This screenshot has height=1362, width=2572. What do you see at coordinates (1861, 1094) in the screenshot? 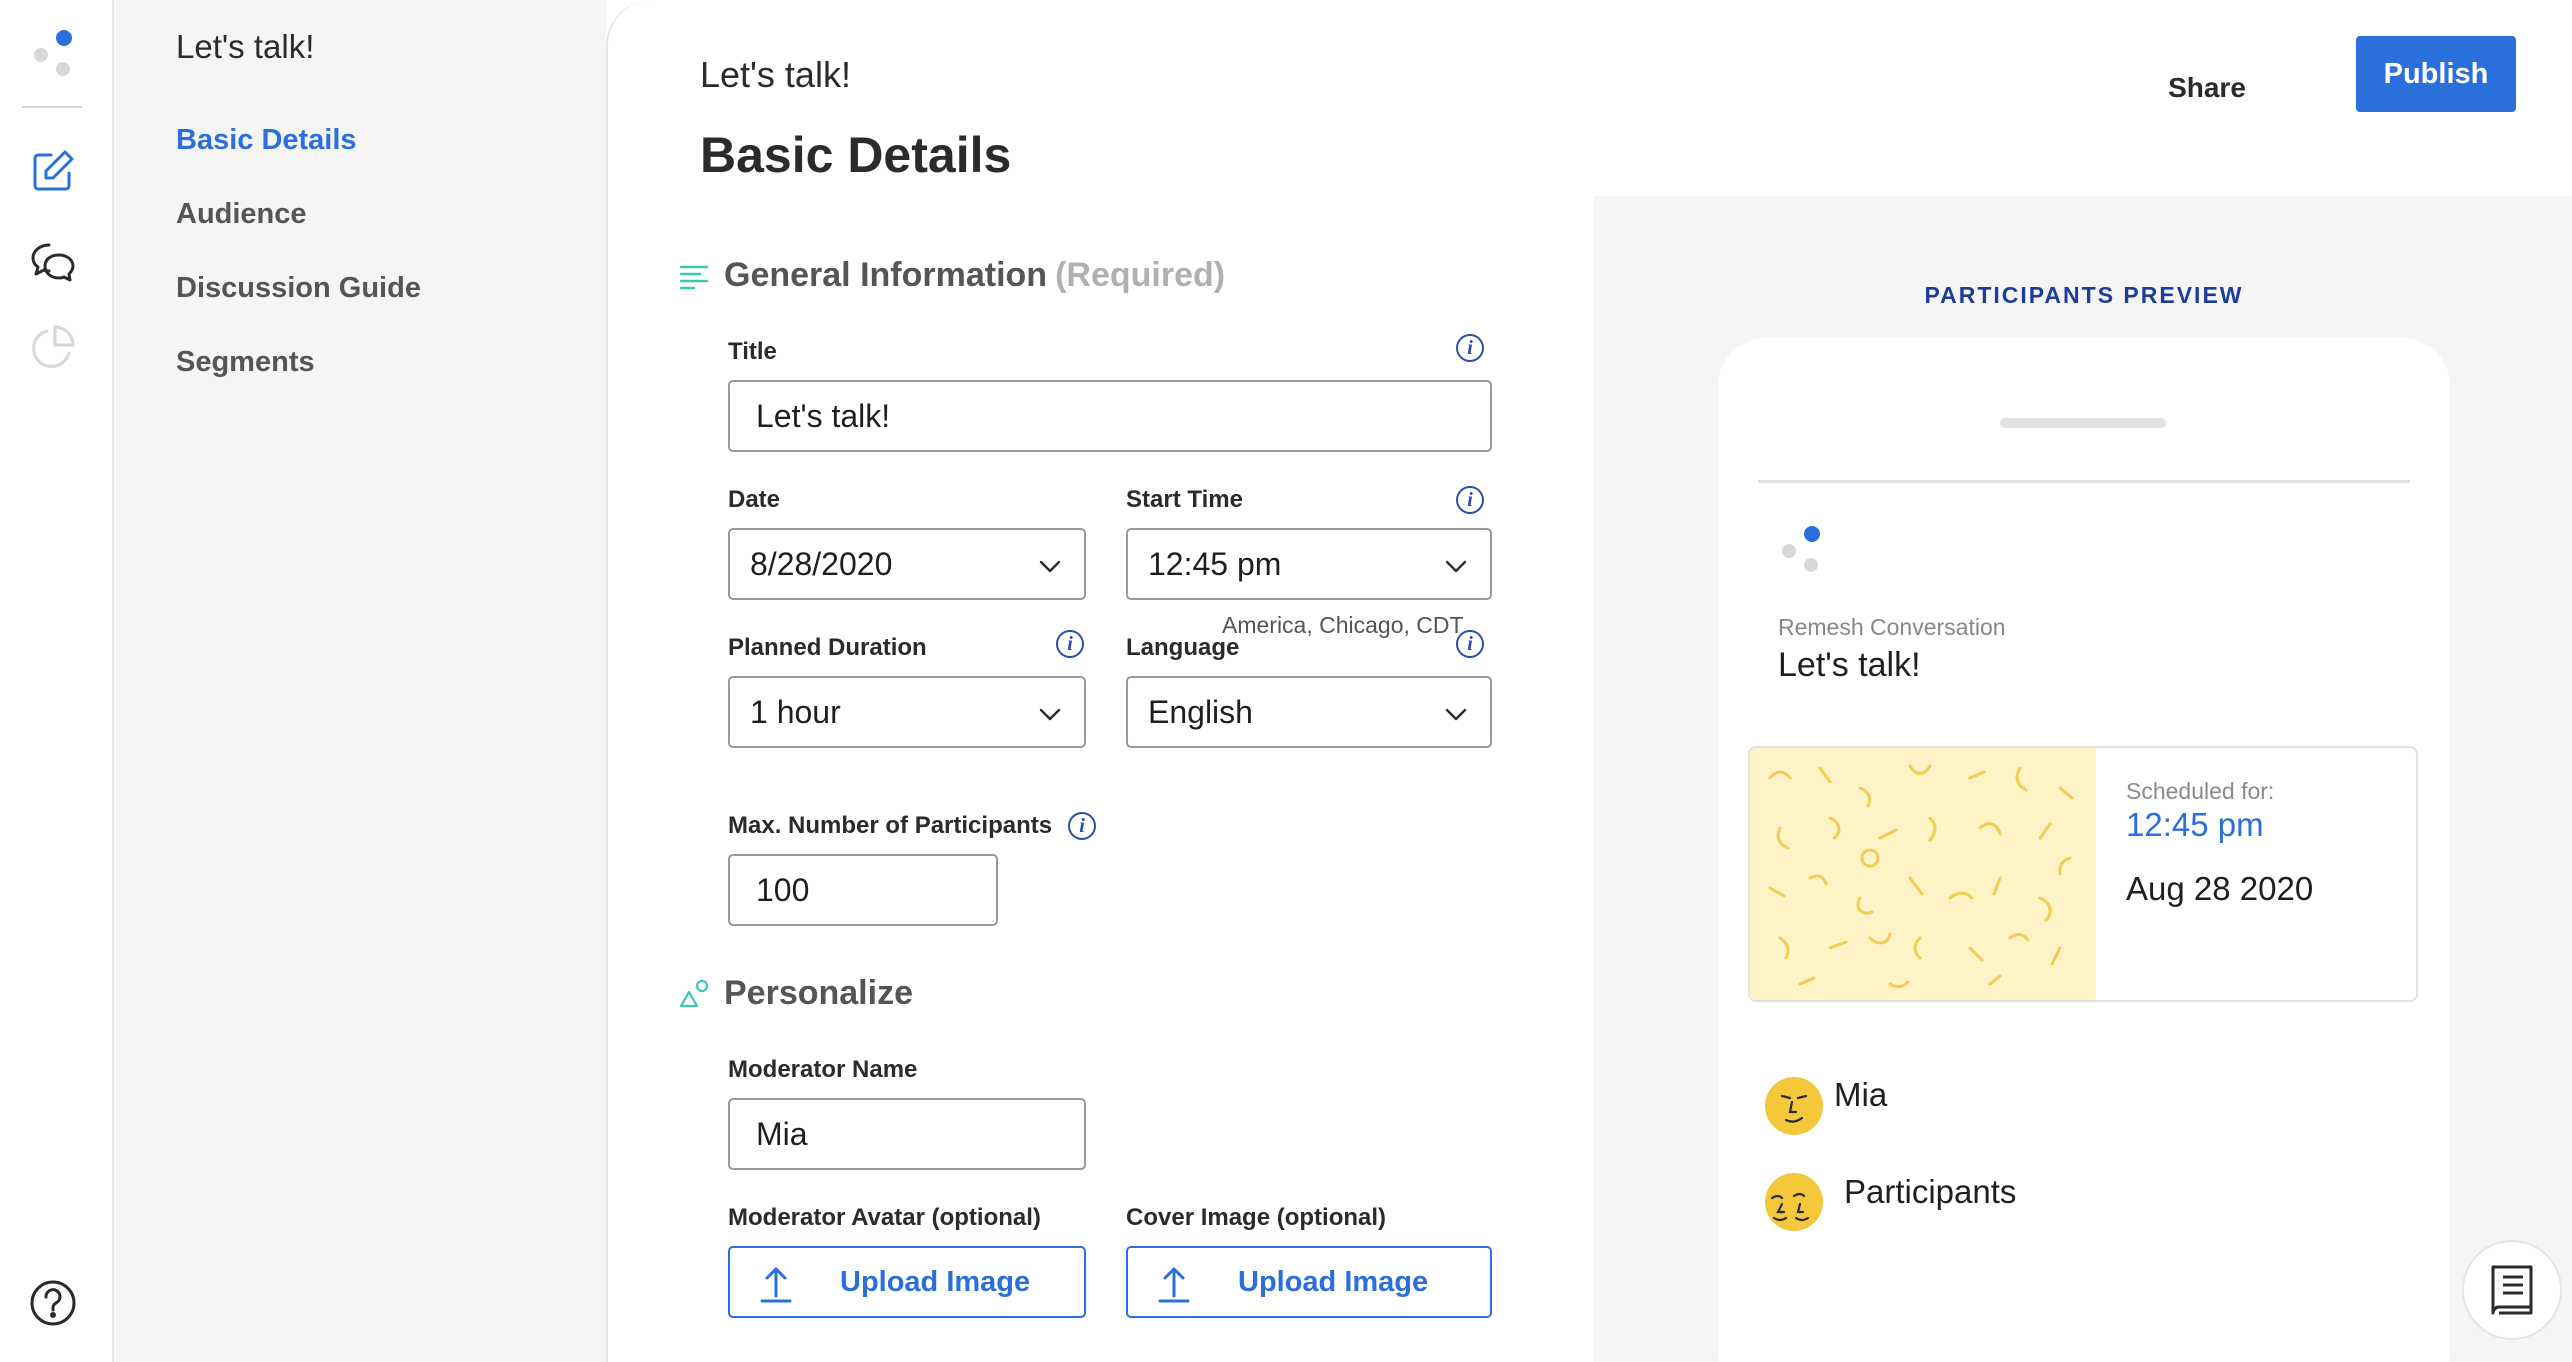
I see `moderator-name: Mia` at bounding box center [1861, 1094].